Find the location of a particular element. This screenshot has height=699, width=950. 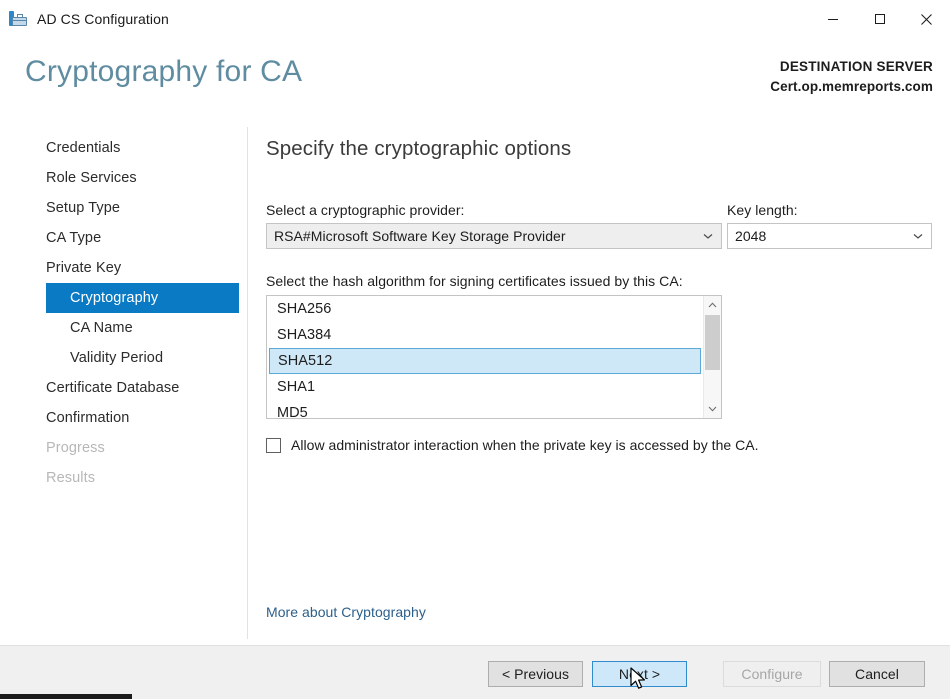

provider-label: Select a cryptographic provider: is located at coordinates (365, 210).